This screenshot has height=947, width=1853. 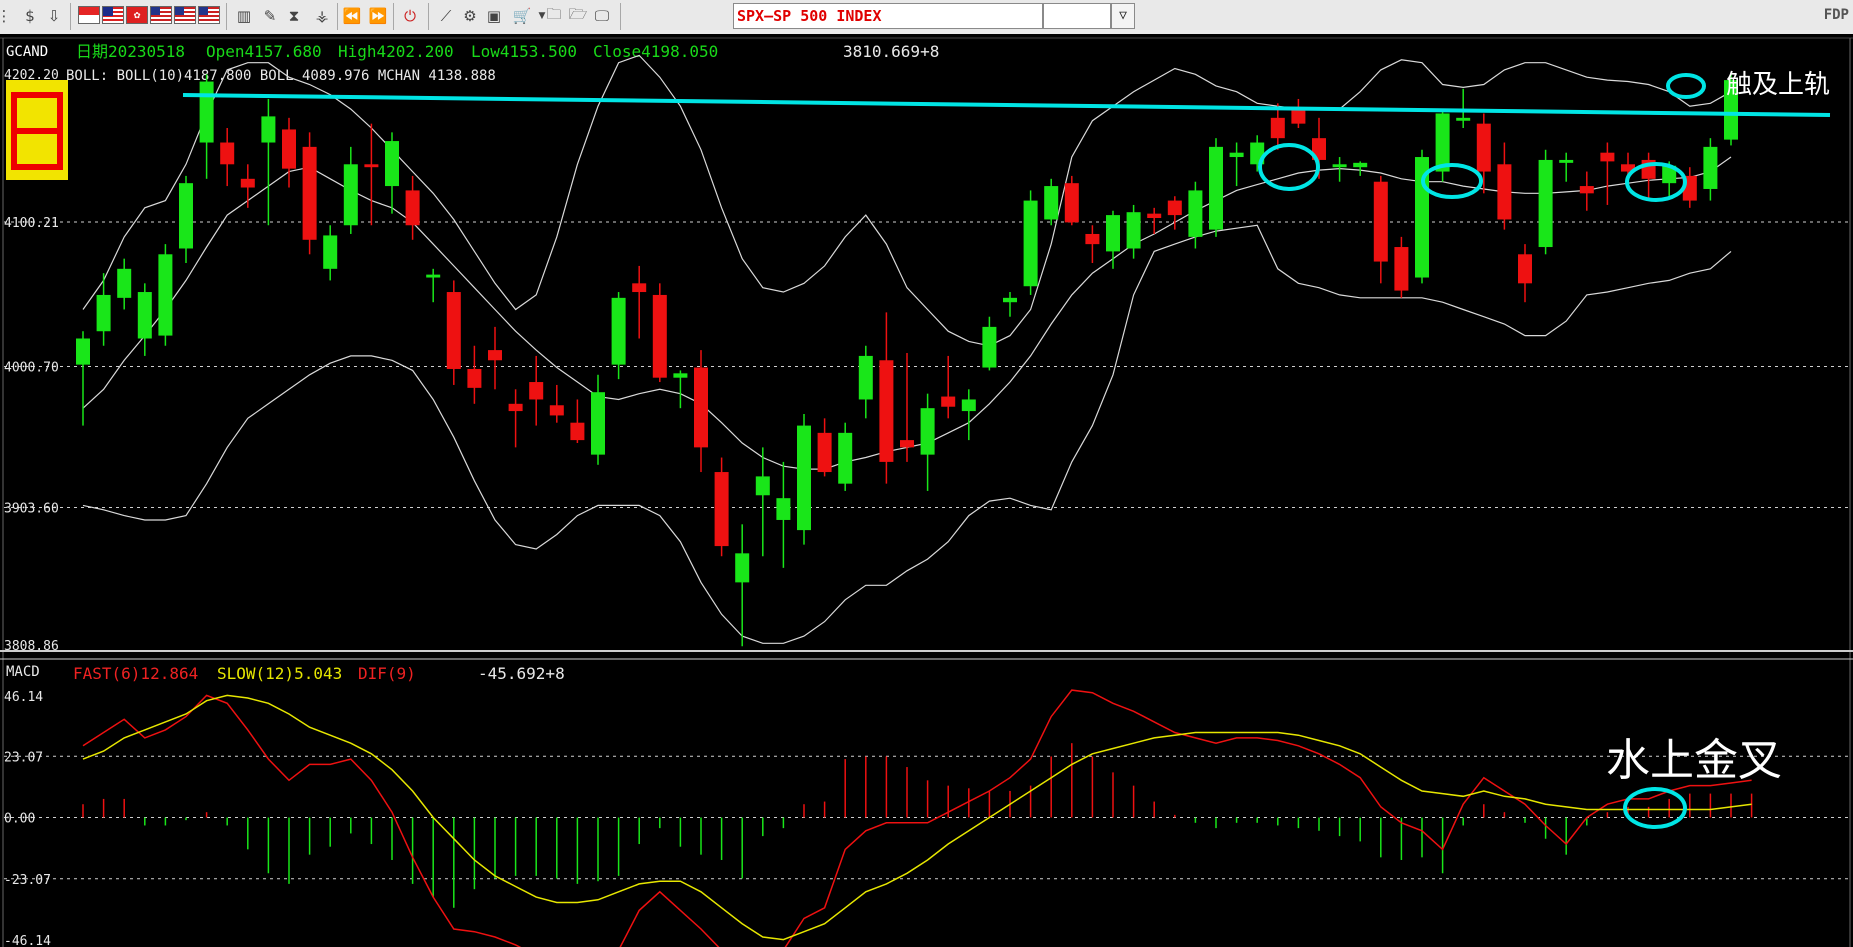 What do you see at coordinates (322, 16) in the screenshot?
I see `tree-icon: ⚶` at bounding box center [322, 16].